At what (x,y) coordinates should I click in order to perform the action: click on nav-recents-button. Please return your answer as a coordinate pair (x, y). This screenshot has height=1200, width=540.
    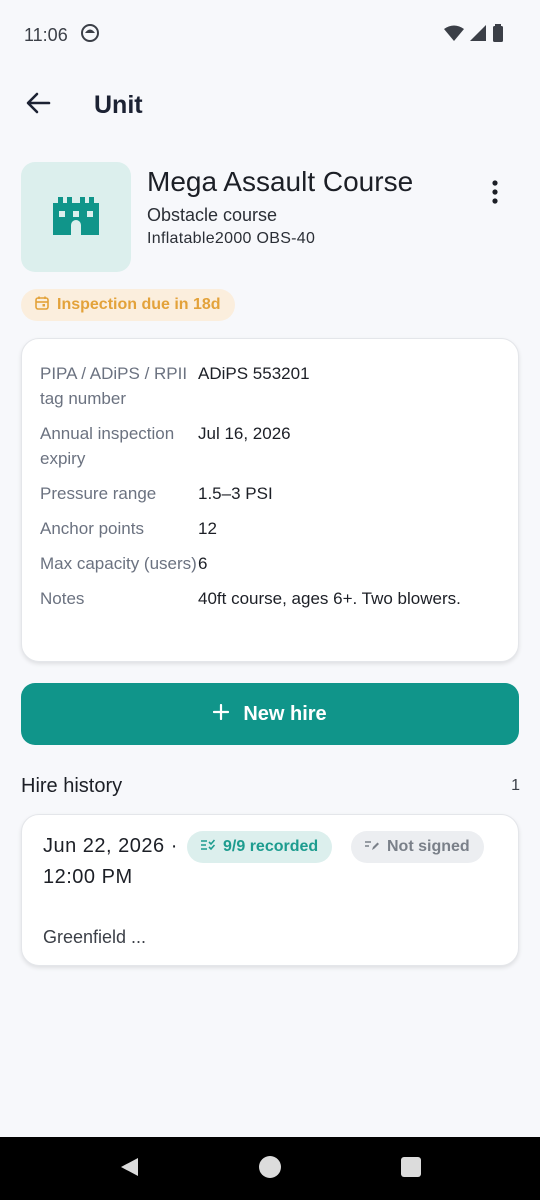
    Looking at the image, I should click on (411, 1169).